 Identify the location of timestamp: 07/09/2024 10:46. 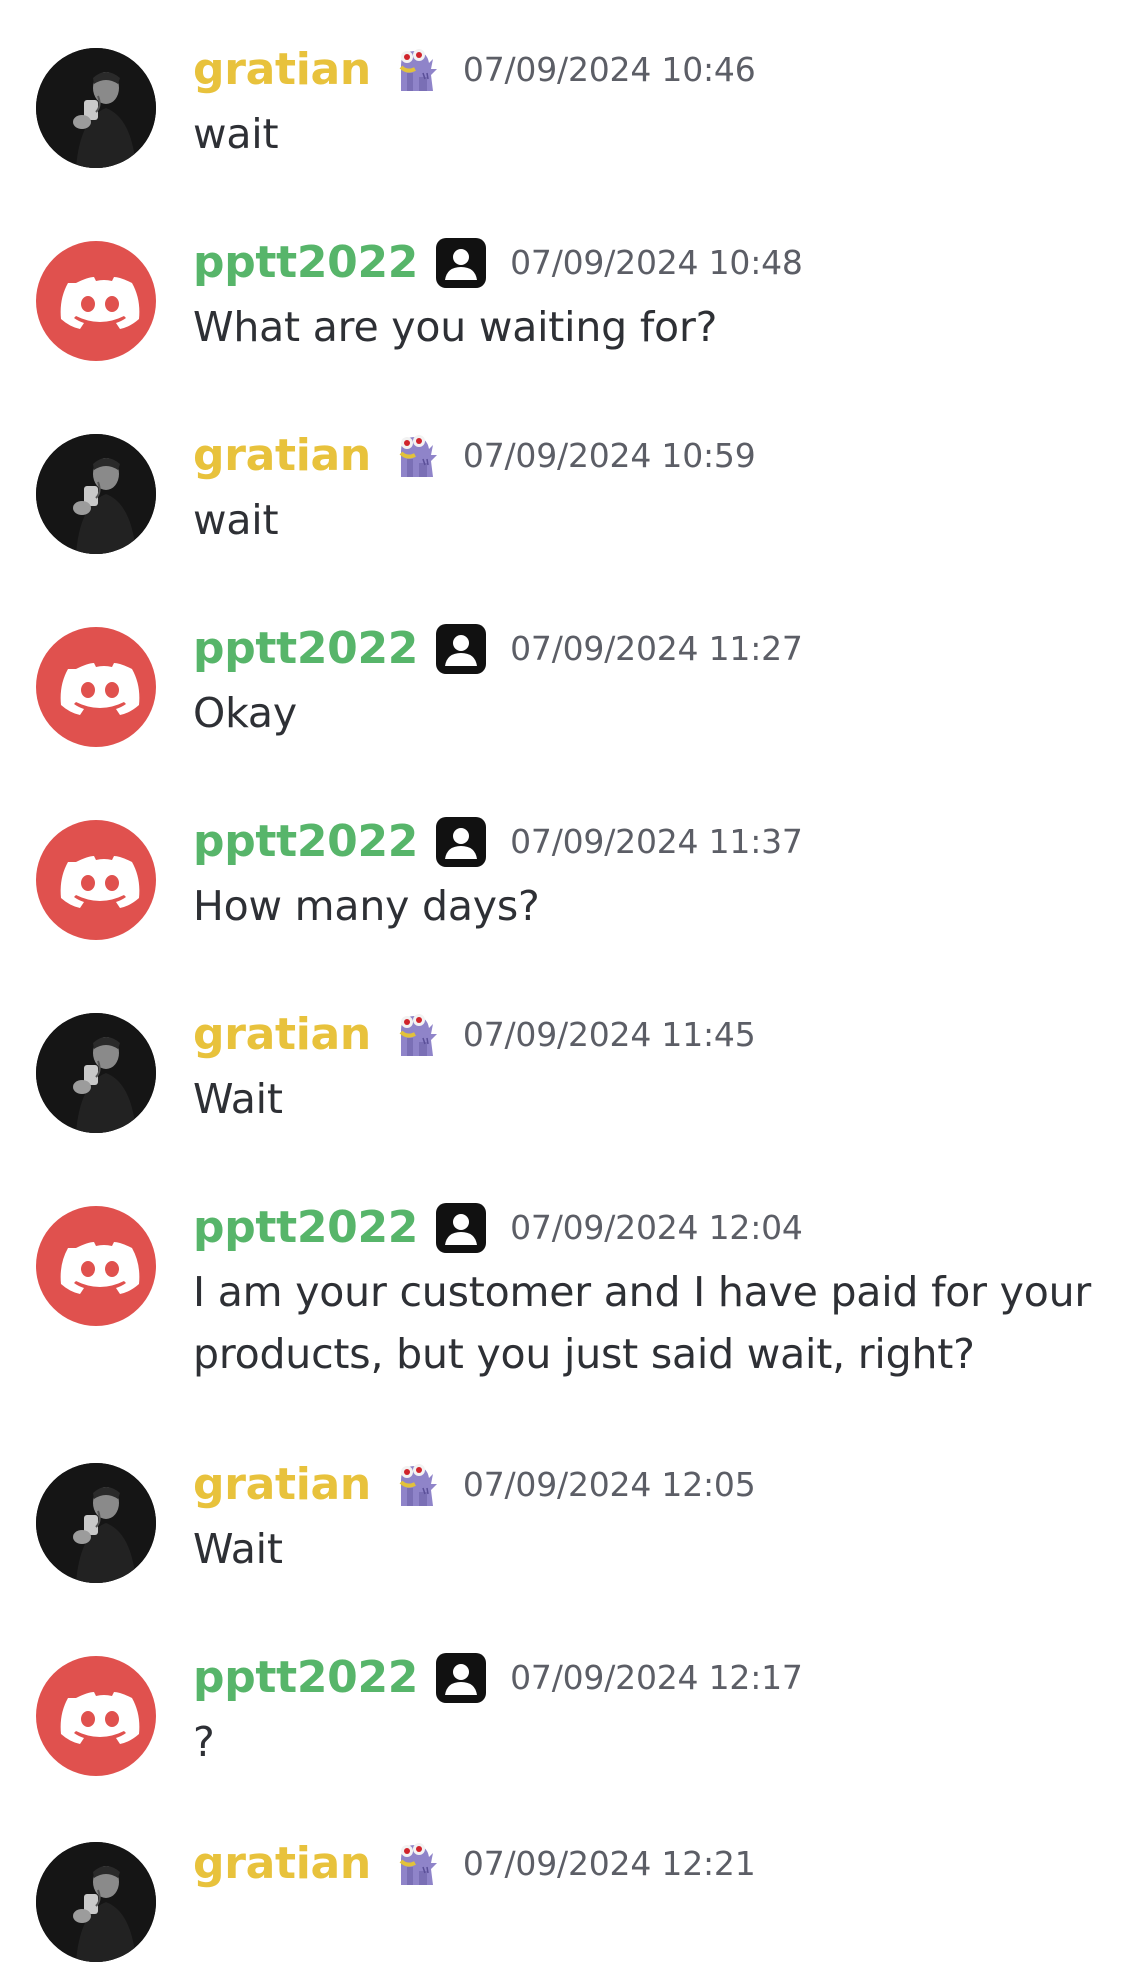
(609, 69).